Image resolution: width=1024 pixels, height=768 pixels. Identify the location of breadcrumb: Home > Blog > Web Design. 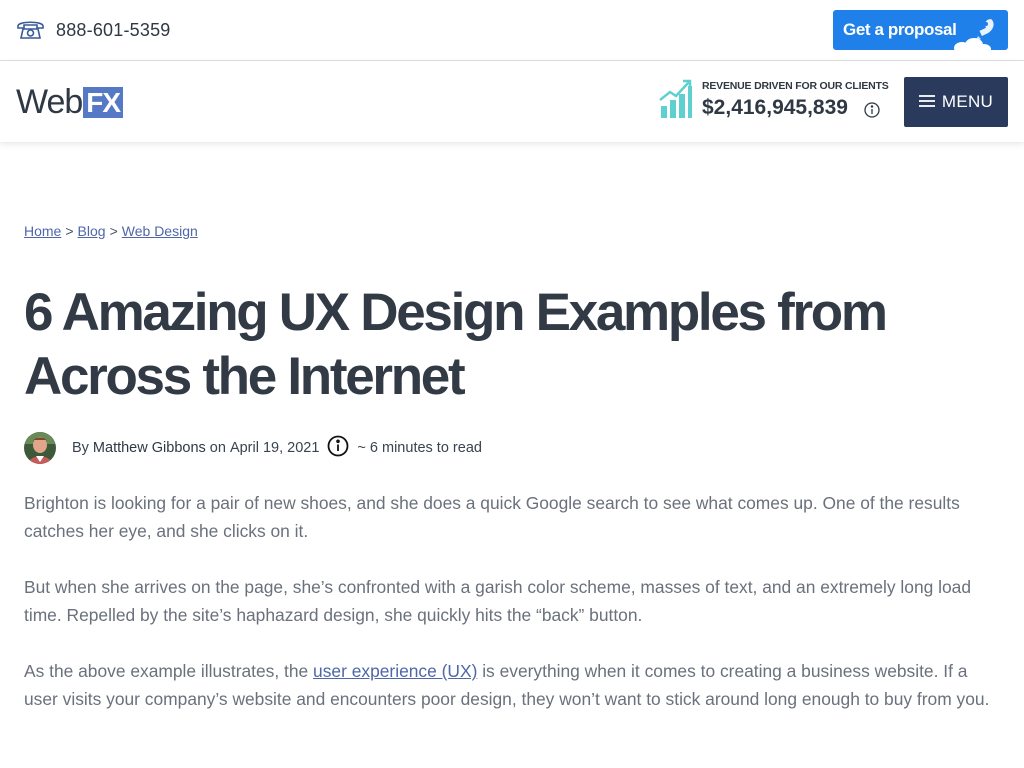
(111, 231).